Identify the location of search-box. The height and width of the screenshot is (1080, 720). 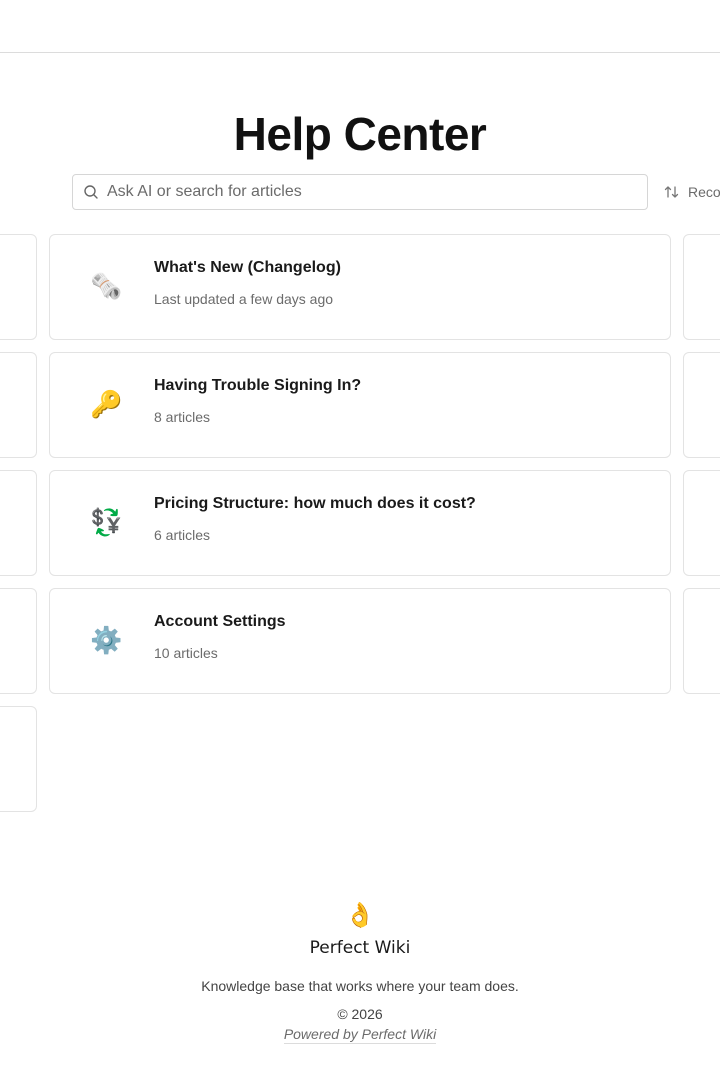
(360, 192).